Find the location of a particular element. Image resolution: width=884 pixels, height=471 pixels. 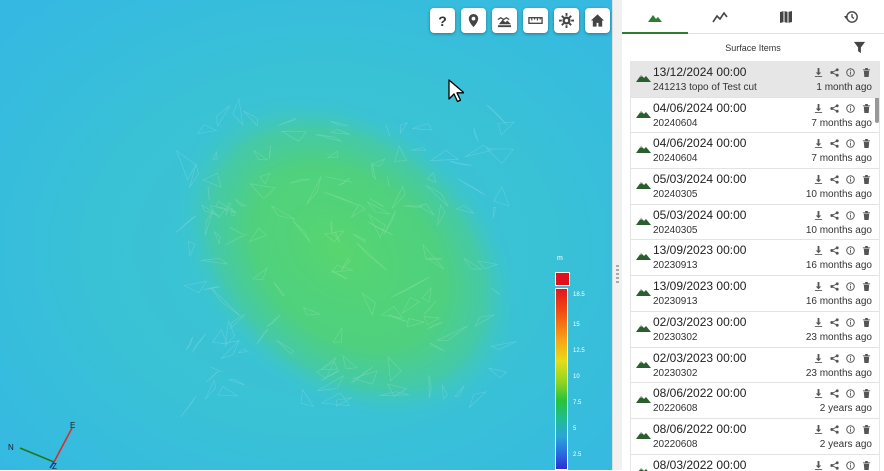

settings-button is located at coordinates (566, 20).